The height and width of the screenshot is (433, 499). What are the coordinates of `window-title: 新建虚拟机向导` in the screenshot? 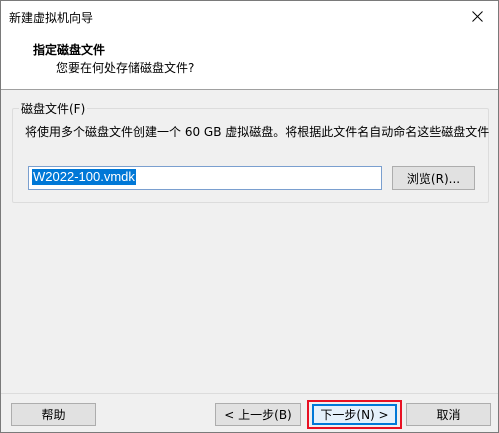 It's located at (51, 18).